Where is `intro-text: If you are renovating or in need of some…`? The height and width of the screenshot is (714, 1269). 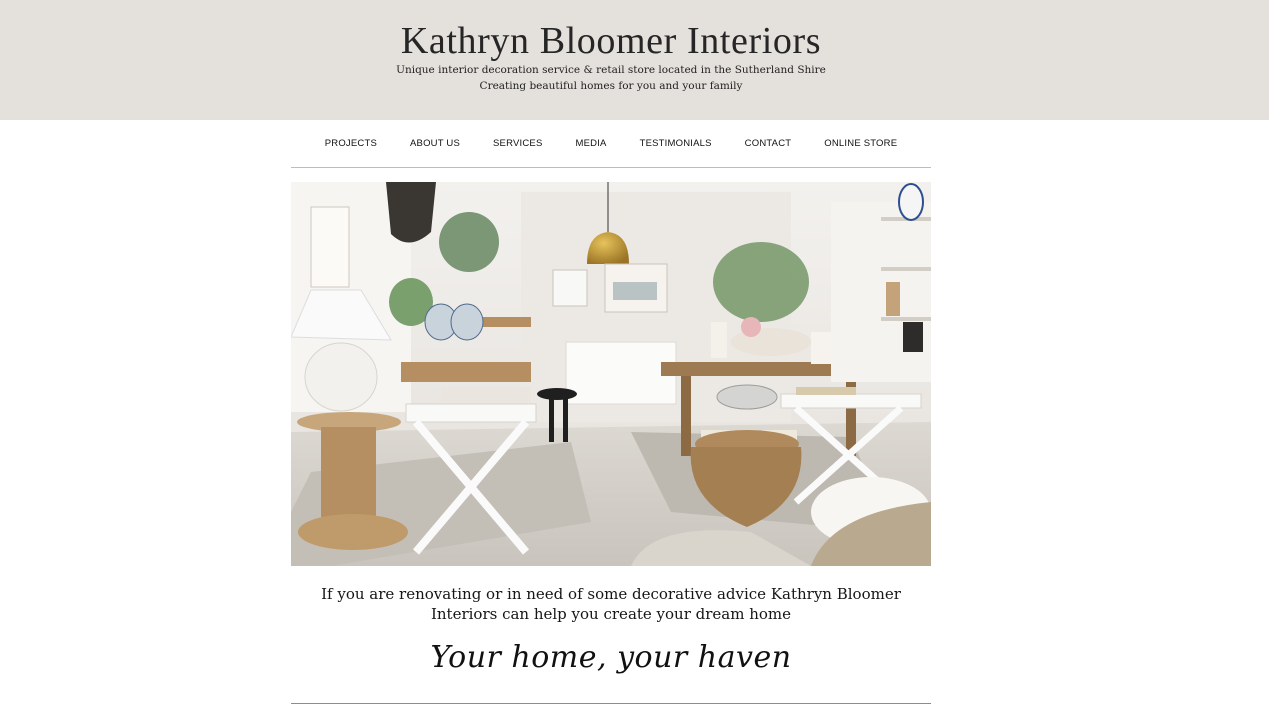 intro-text: If you are renovating or in need of some… is located at coordinates (611, 604).